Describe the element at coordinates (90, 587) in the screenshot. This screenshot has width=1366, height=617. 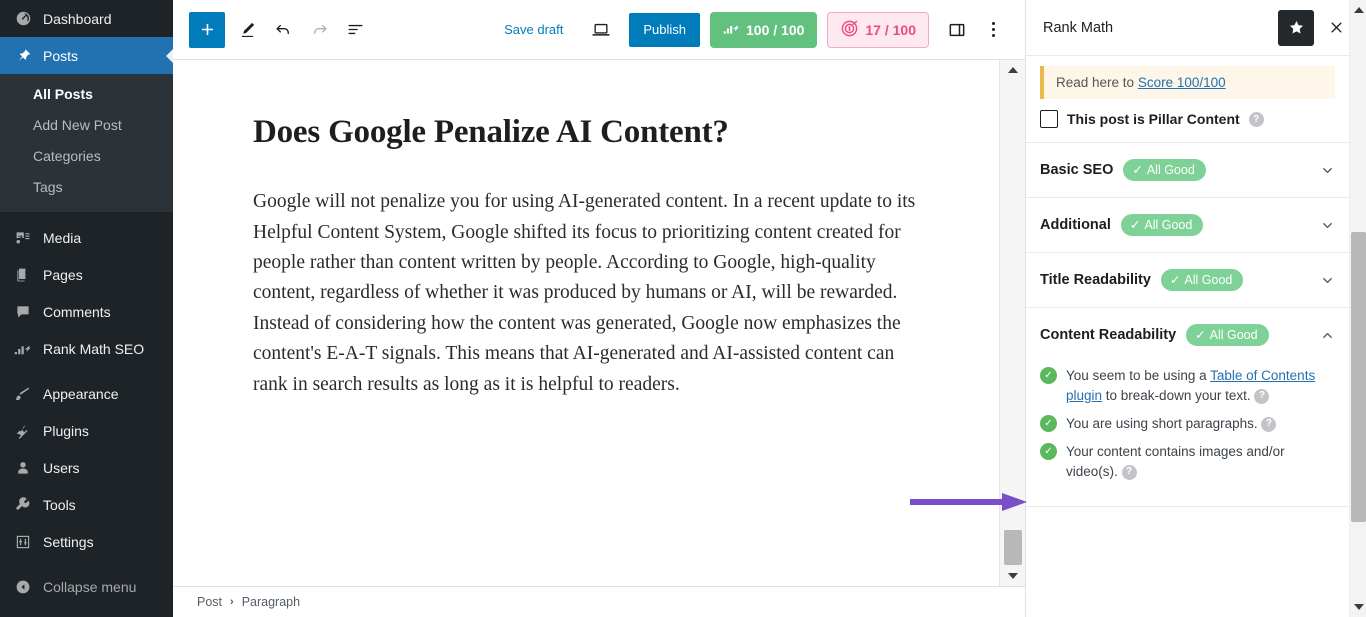
I see `collapse-menu-label: Collapse menu` at that location.